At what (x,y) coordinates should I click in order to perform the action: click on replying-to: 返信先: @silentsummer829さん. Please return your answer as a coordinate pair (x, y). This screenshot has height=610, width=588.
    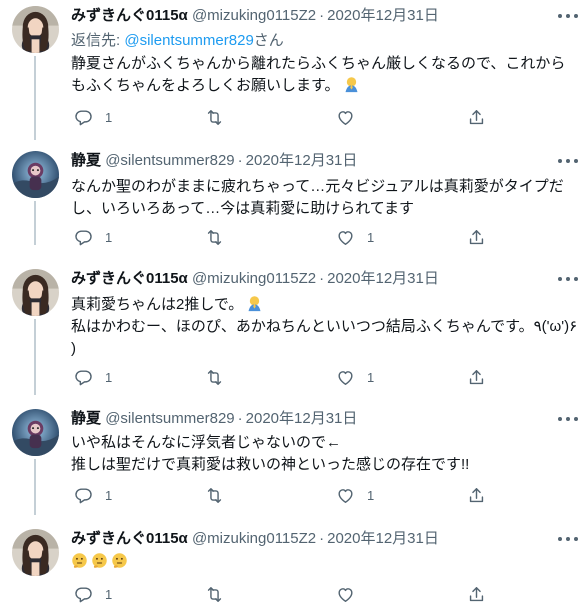
    Looking at the image, I should click on (177, 41).